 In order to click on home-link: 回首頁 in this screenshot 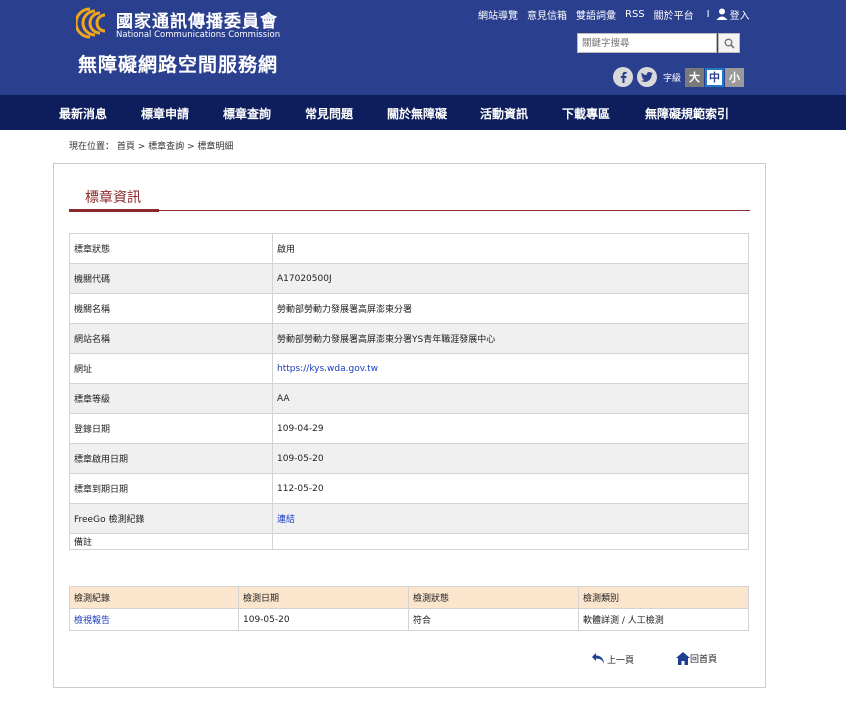, I will do `click(696, 658)`.